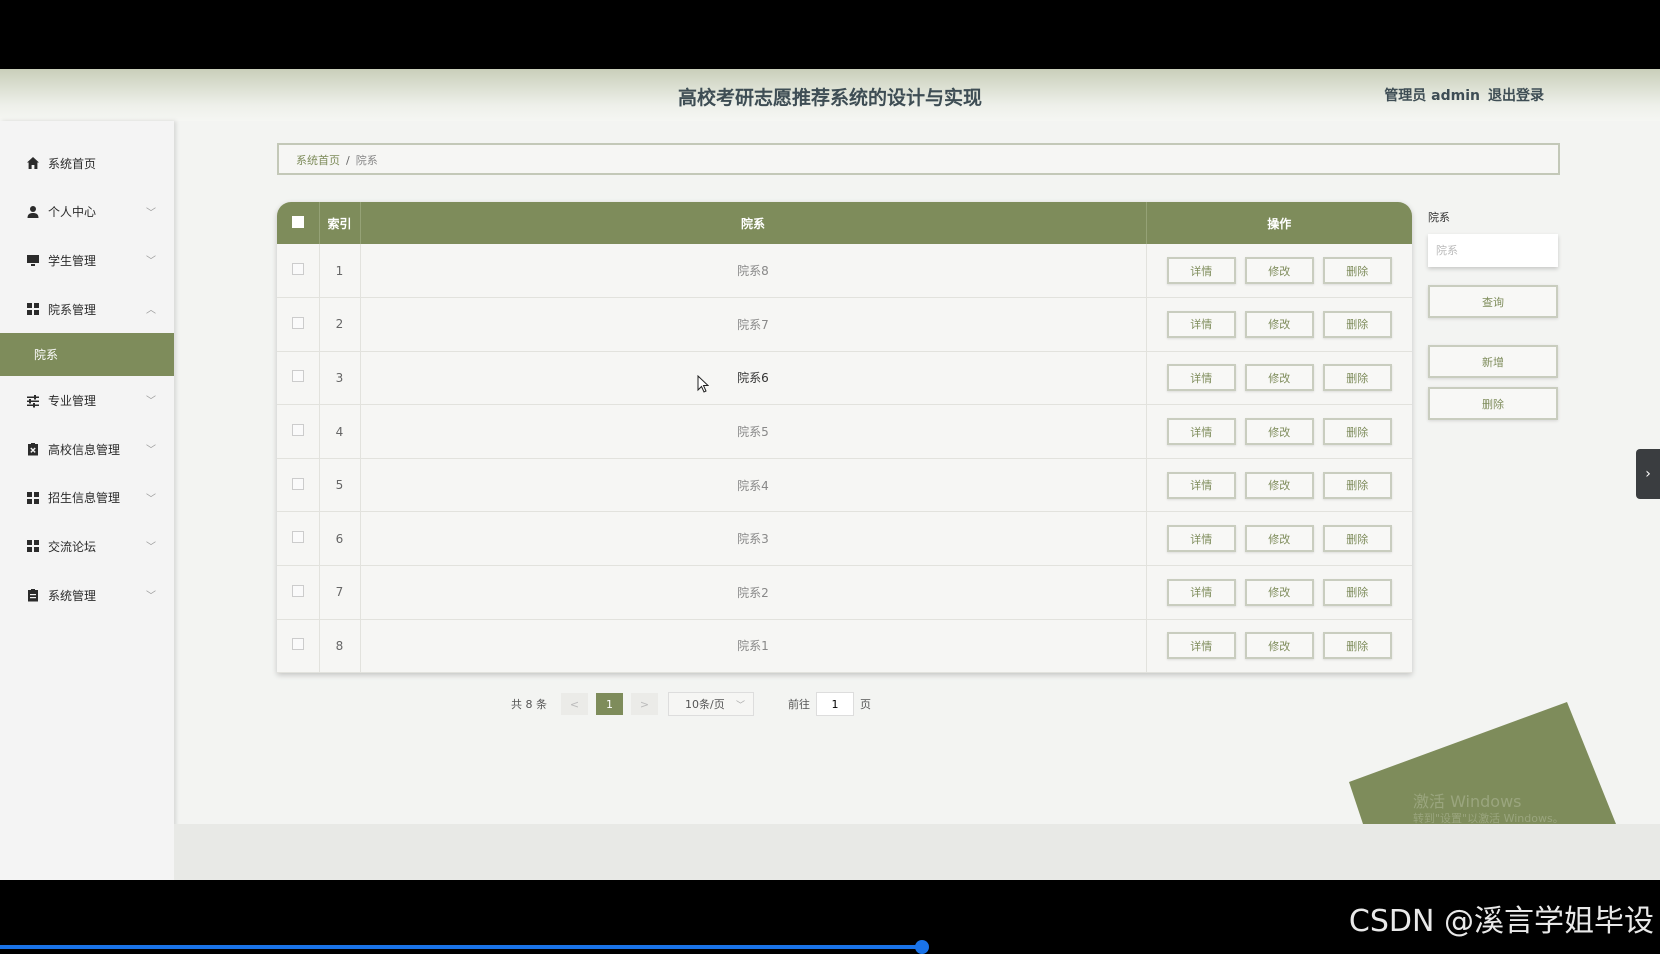 This screenshot has height=954, width=1660. What do you see at coordinates (1648, 474) in the screenshot?
I see `chevron-right-icon: ›` at bounding box center [1648, 474].